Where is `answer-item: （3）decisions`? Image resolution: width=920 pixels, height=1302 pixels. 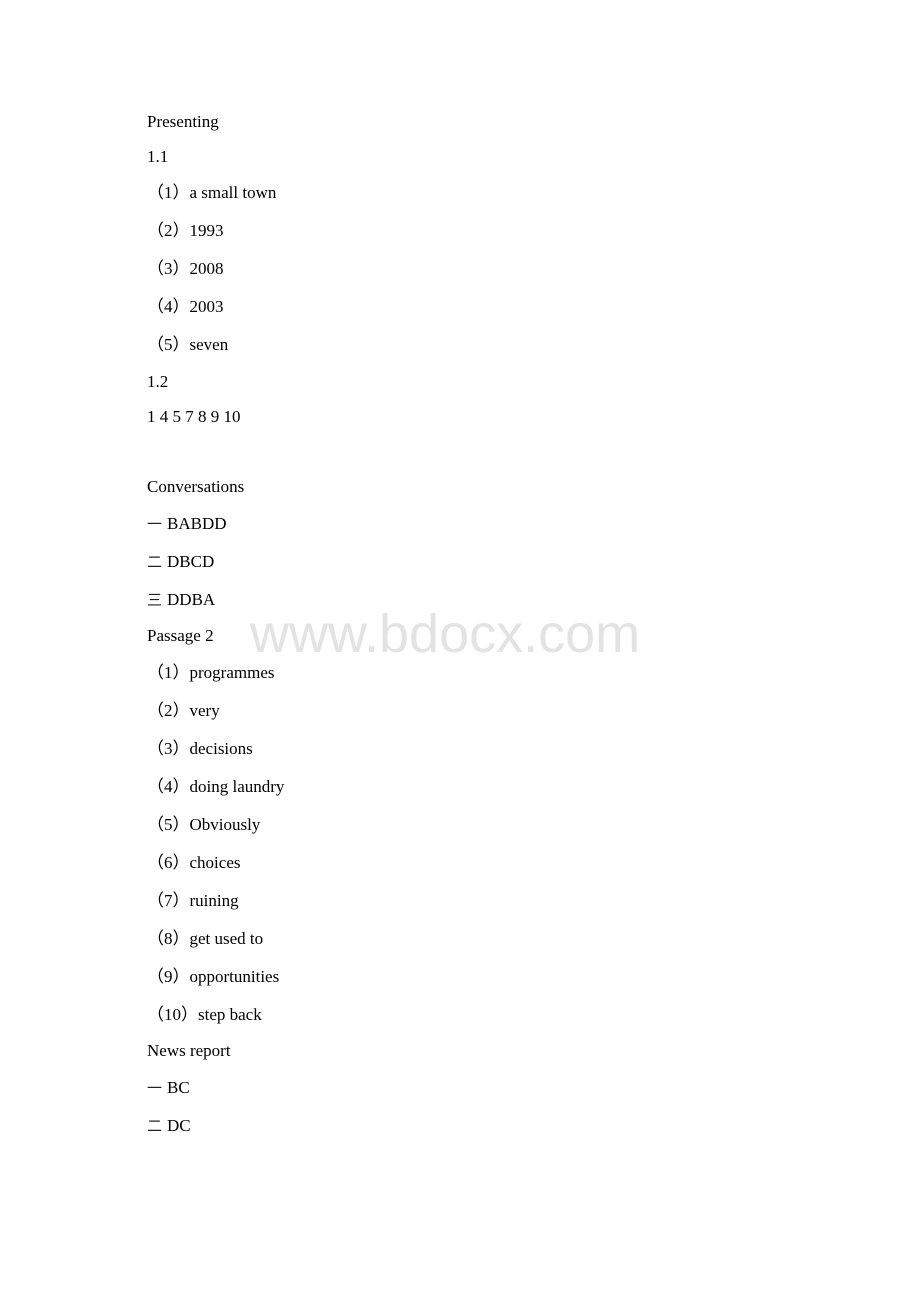
answer-item: （3）decisions is located at coordinates (200, 749).